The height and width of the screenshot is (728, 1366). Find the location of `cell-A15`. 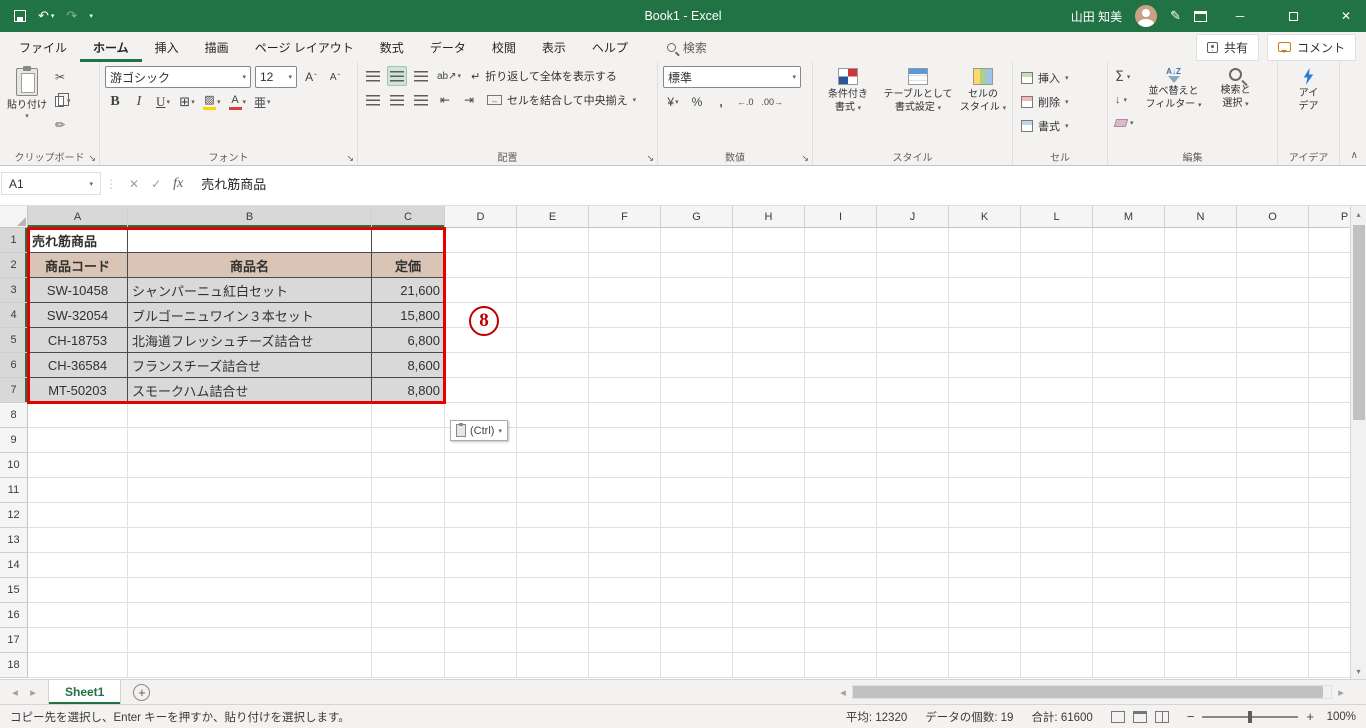

cell-A15 is located at coordinates (78, 590).